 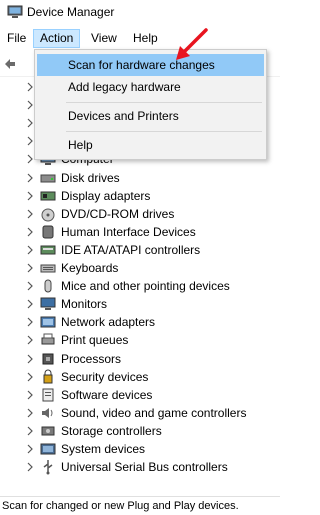 What do you see at coordinates (150, 65) in the screenshot?
I see `menu-item-scan-hardware: Scan for hardware changes` at bounding box center [150, 65].